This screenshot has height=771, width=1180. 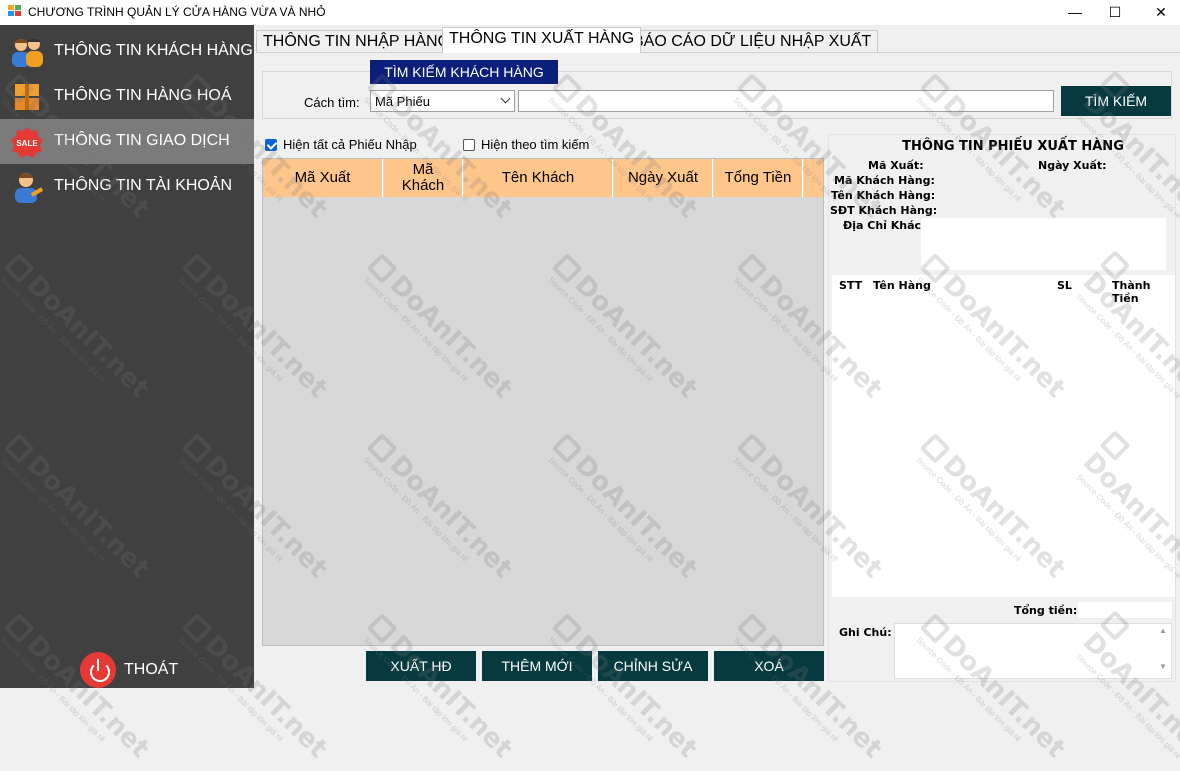 What do you see at coordinates (98, 670) in the screenshot?
I see `power-icon` at bounding box center [98, 670].